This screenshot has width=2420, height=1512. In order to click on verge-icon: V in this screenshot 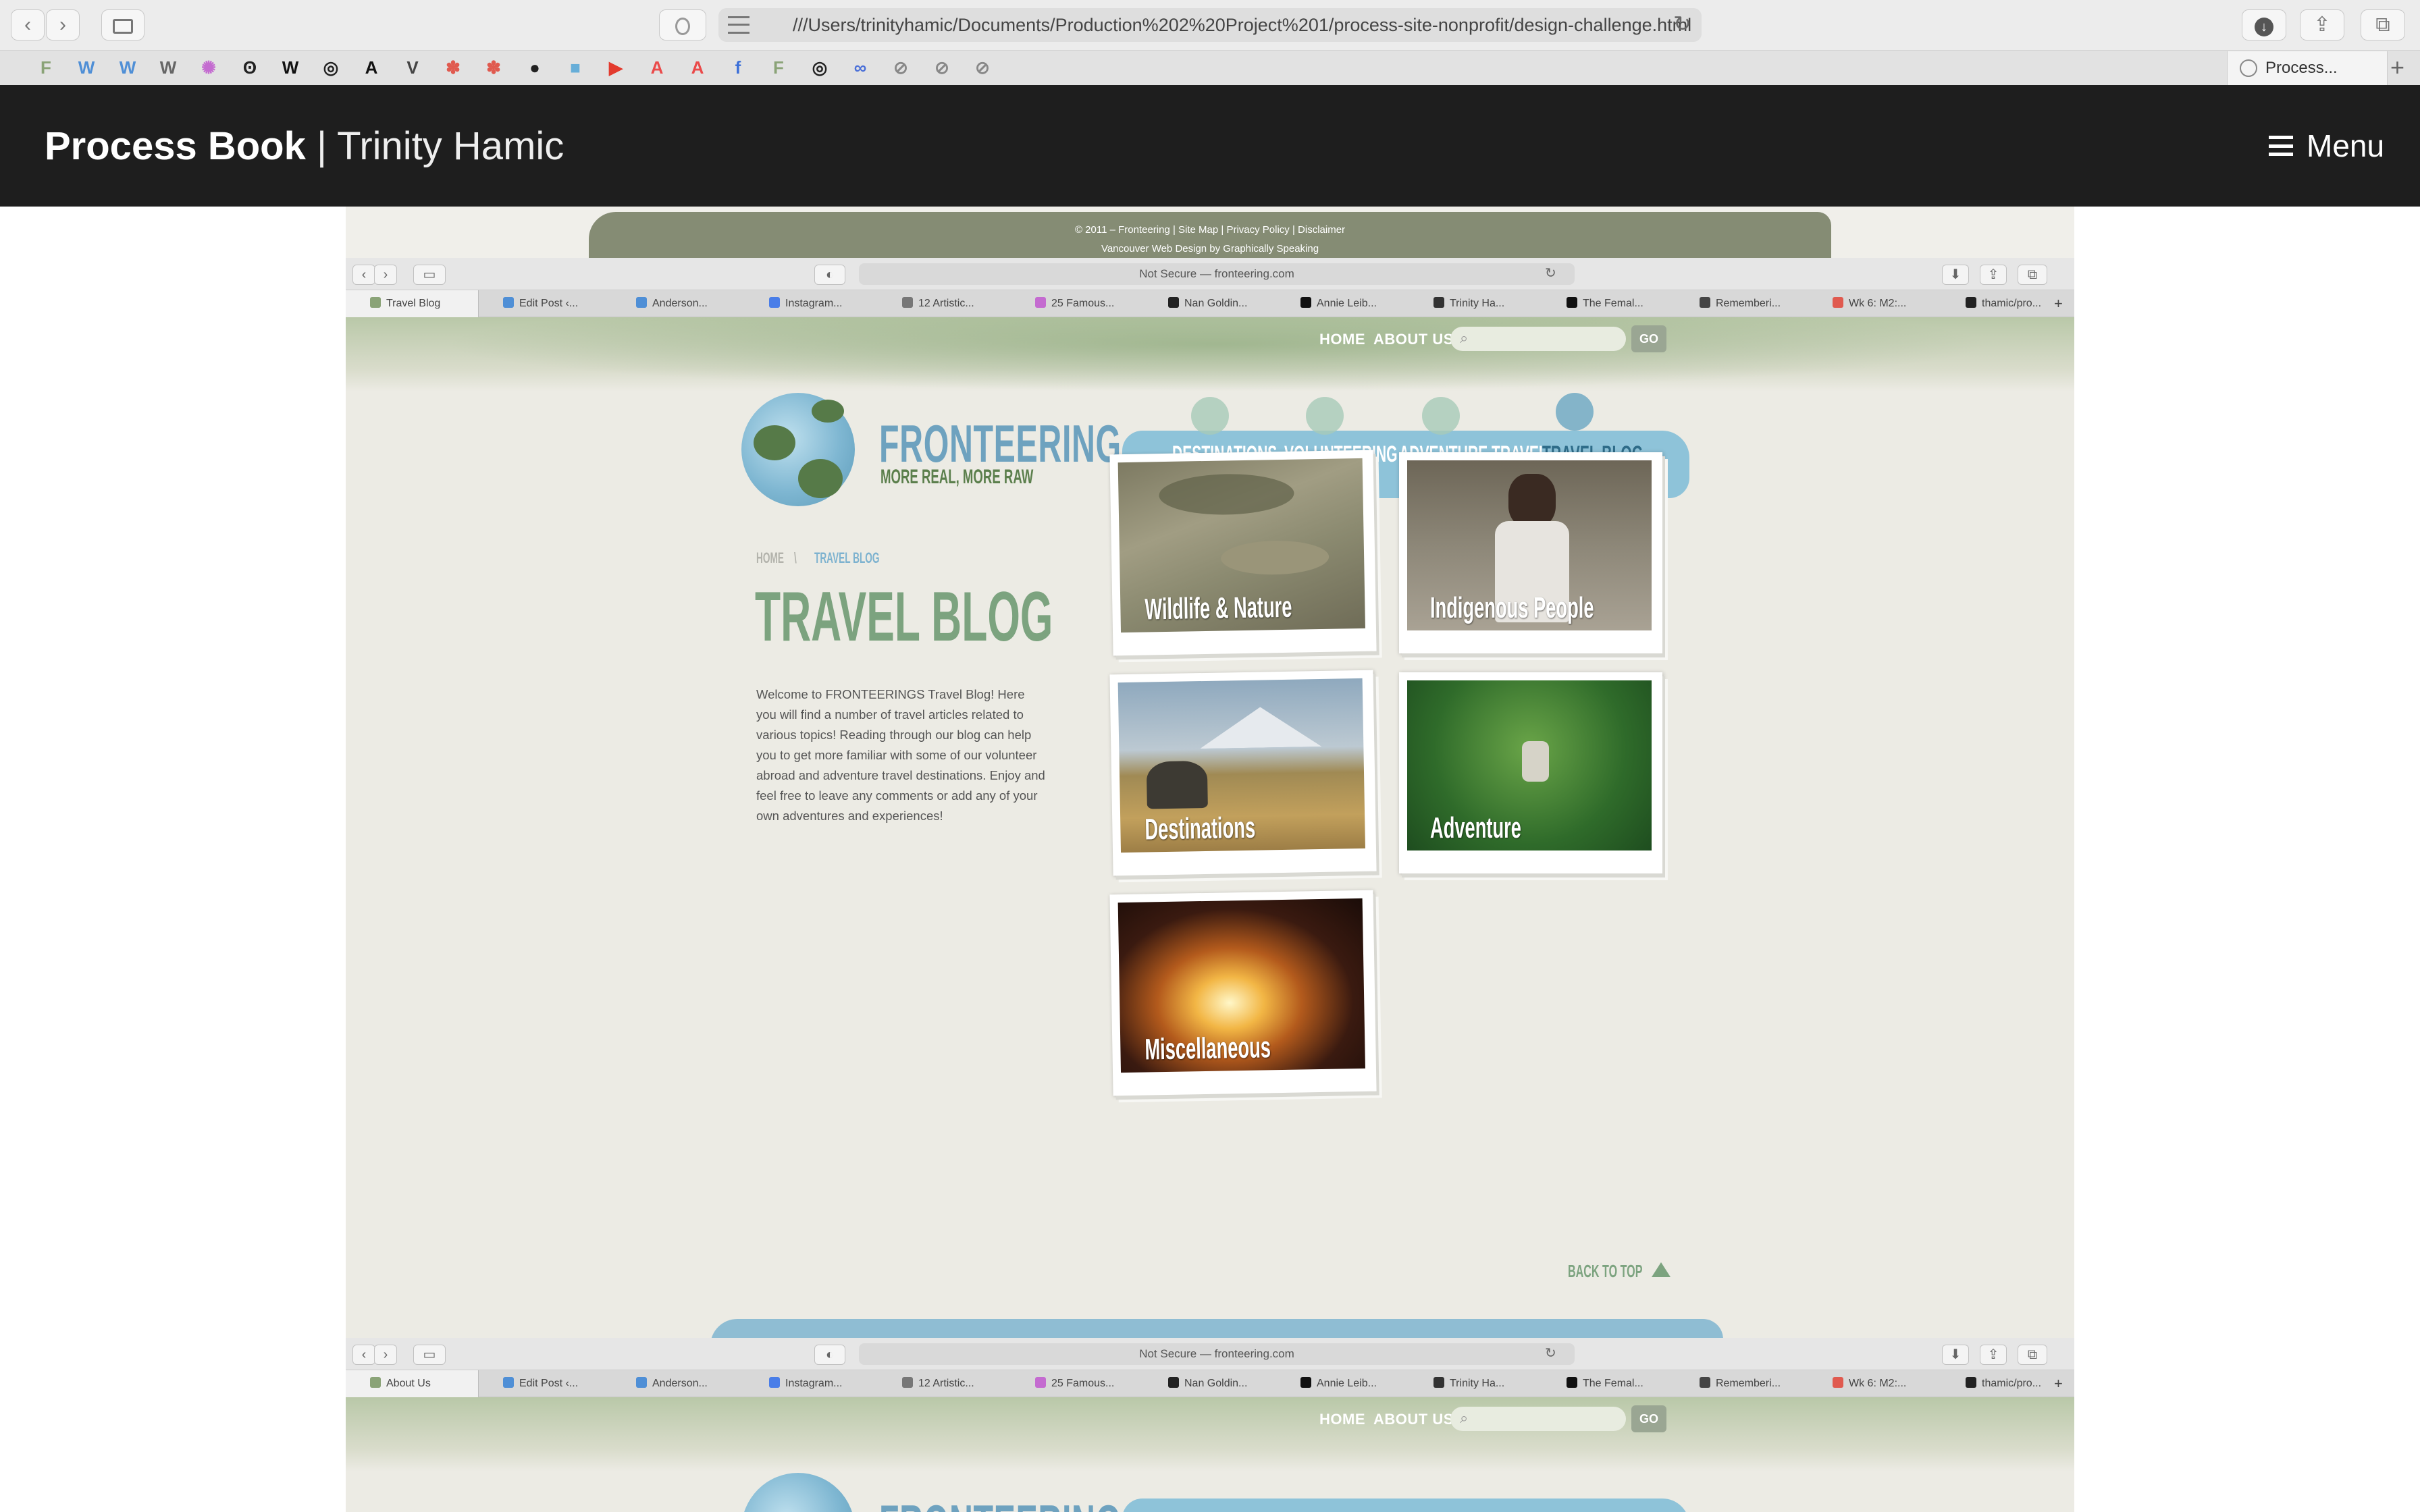, I will do `click(412, 67)`.